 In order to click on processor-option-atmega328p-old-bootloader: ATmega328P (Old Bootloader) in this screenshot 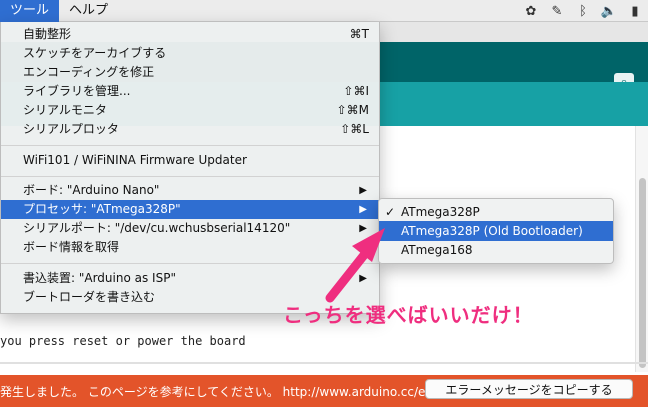, I will do `click(496, 231)`.